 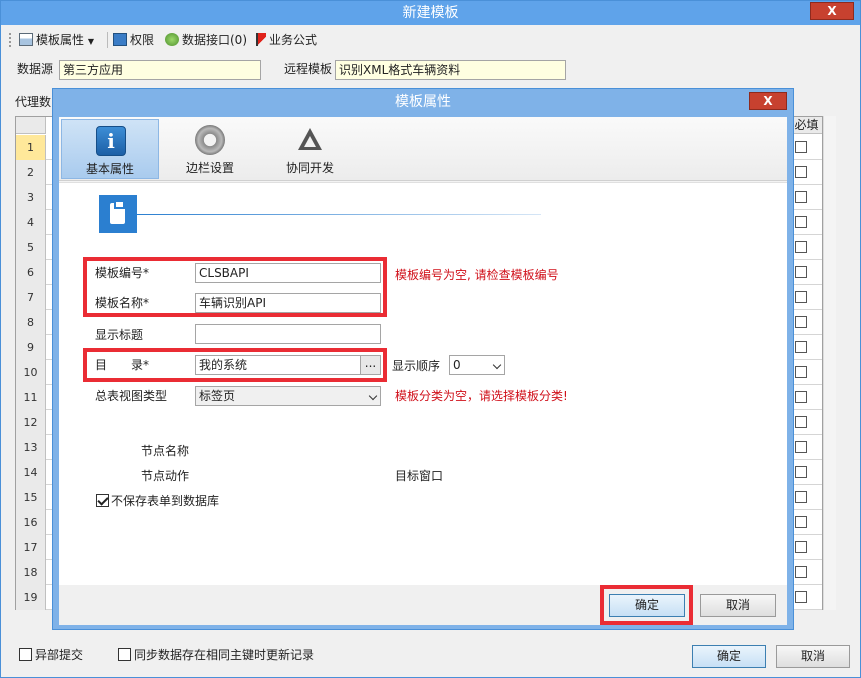 I want to click on sync-update-label: 同步数据存在相同主键时更新记录, so click(x=224, y=655).